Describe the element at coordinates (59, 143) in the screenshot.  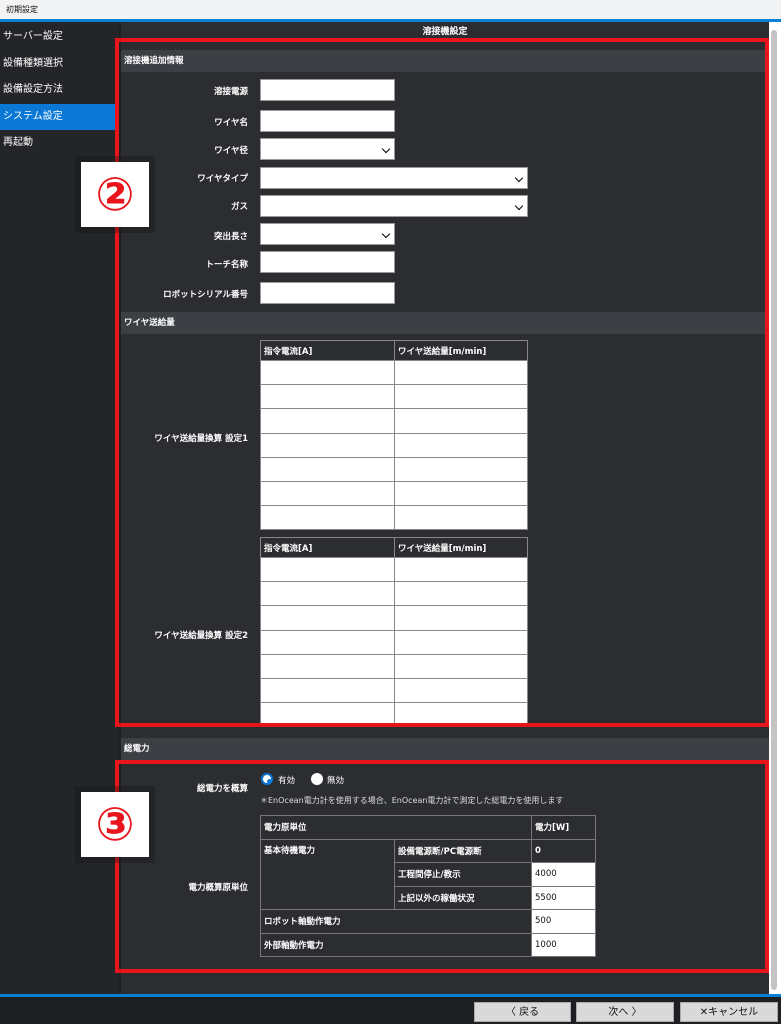
I see `sidebar-item-restart: 再起動` at that location.